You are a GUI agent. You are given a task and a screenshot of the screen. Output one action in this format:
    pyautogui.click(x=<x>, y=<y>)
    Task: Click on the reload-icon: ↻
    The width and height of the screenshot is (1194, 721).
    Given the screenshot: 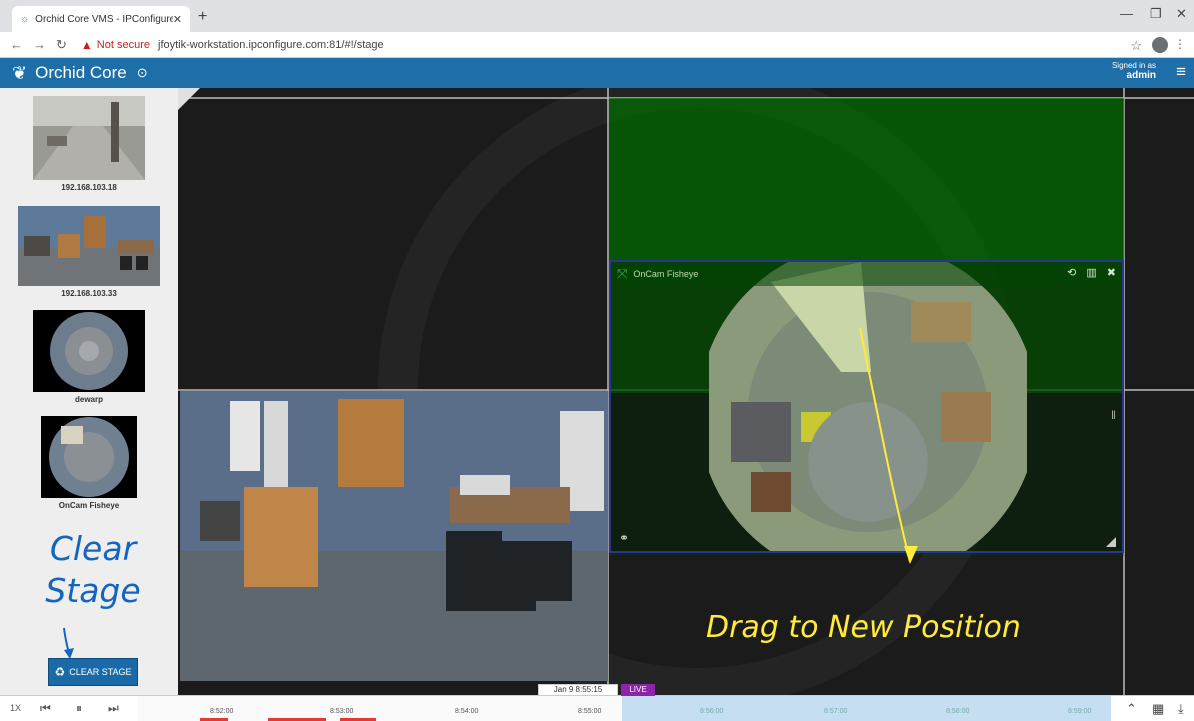 What is the action you would take?
    pyautogui.click(x=61, y=45)
    